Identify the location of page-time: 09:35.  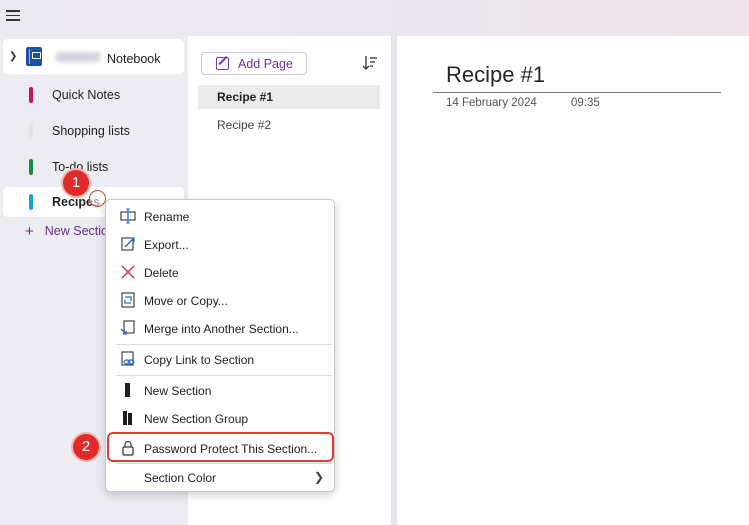
(585, 103).